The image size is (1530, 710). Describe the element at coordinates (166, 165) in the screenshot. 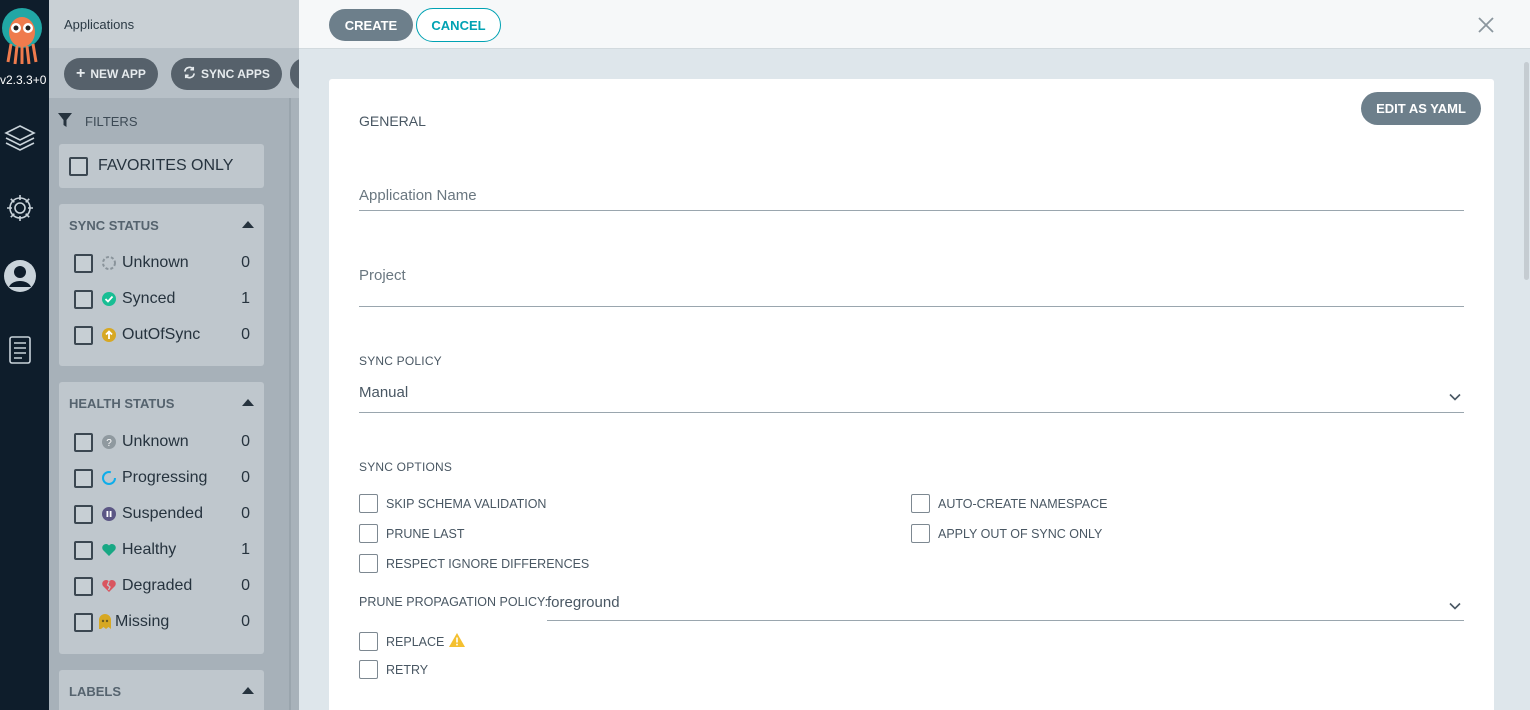

I see `favorites-label: FAVORITES ONLY` at that location.